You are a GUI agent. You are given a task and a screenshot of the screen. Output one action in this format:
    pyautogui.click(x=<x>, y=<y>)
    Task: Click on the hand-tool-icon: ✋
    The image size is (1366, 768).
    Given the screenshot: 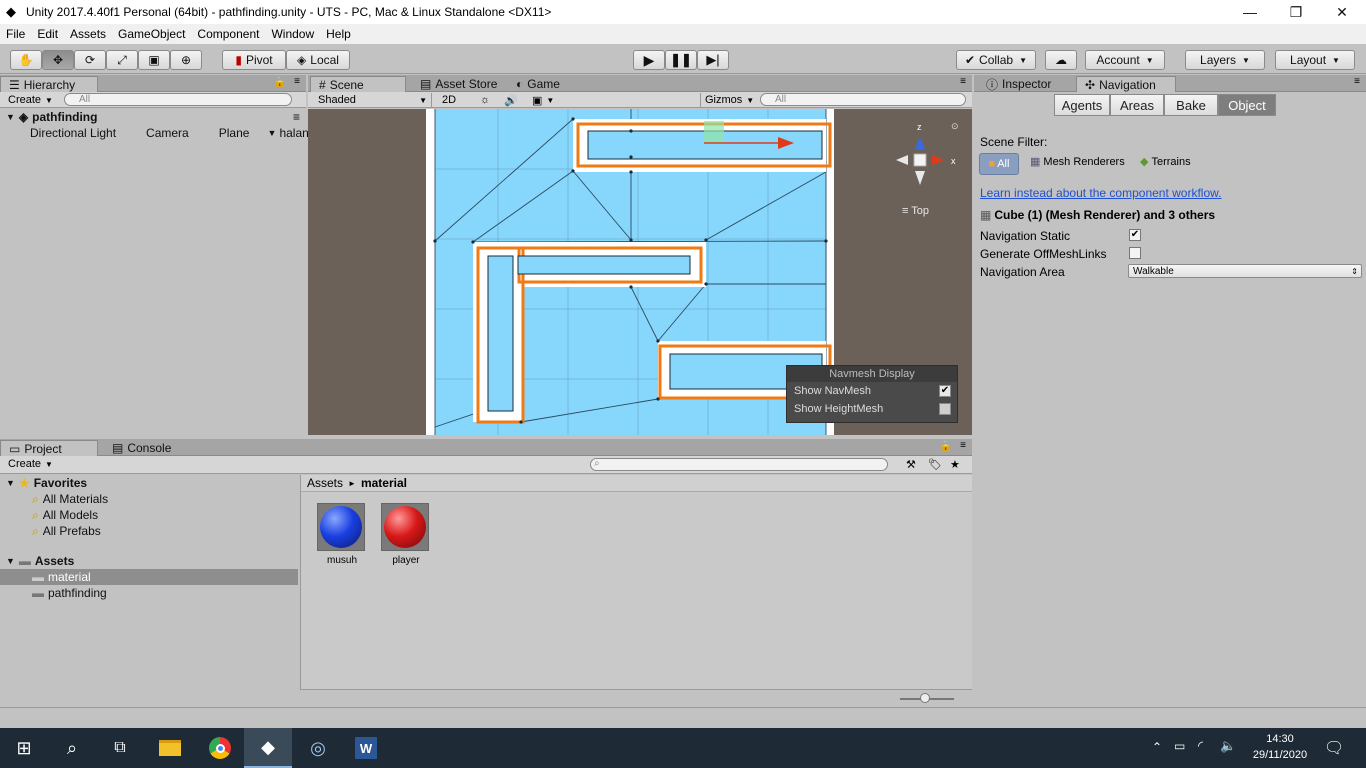 What is the action you would take?
    pyautogui.click(x=26, y=60)
    